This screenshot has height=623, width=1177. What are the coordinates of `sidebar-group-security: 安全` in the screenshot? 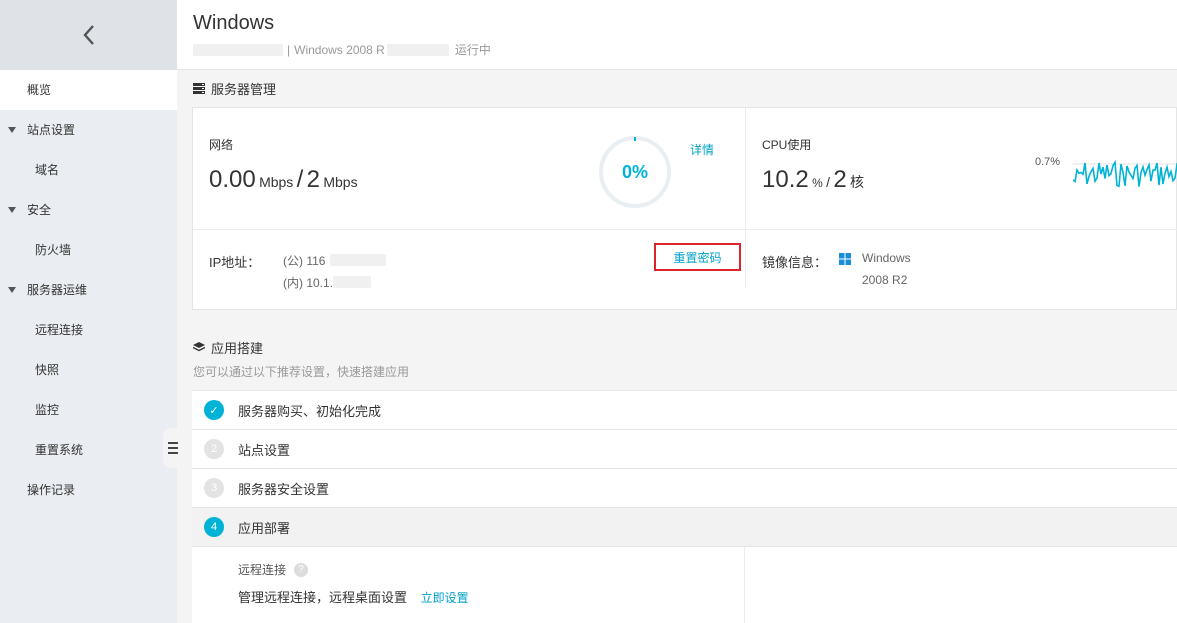 It's located at (88, 210).